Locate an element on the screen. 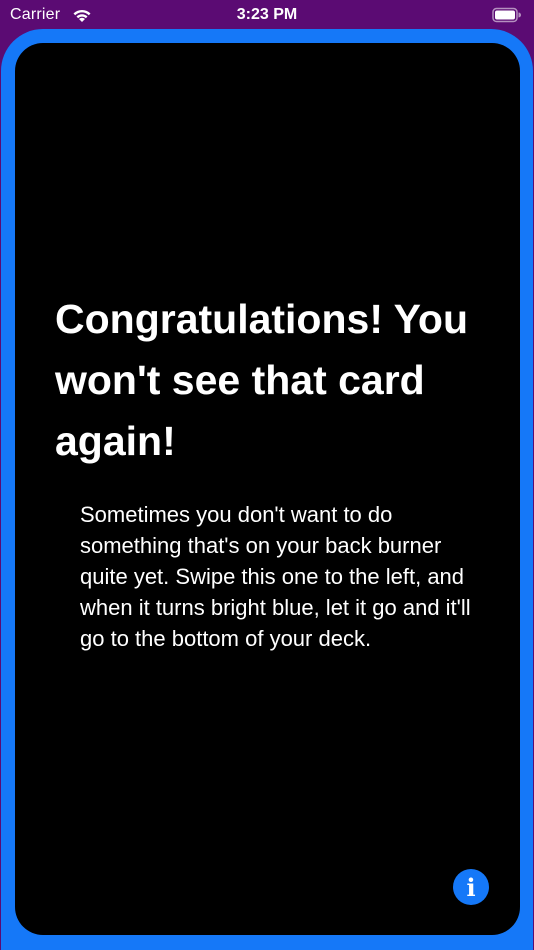  status-bar: Carrier 3:23 PM is located at coordinates (267, 15).